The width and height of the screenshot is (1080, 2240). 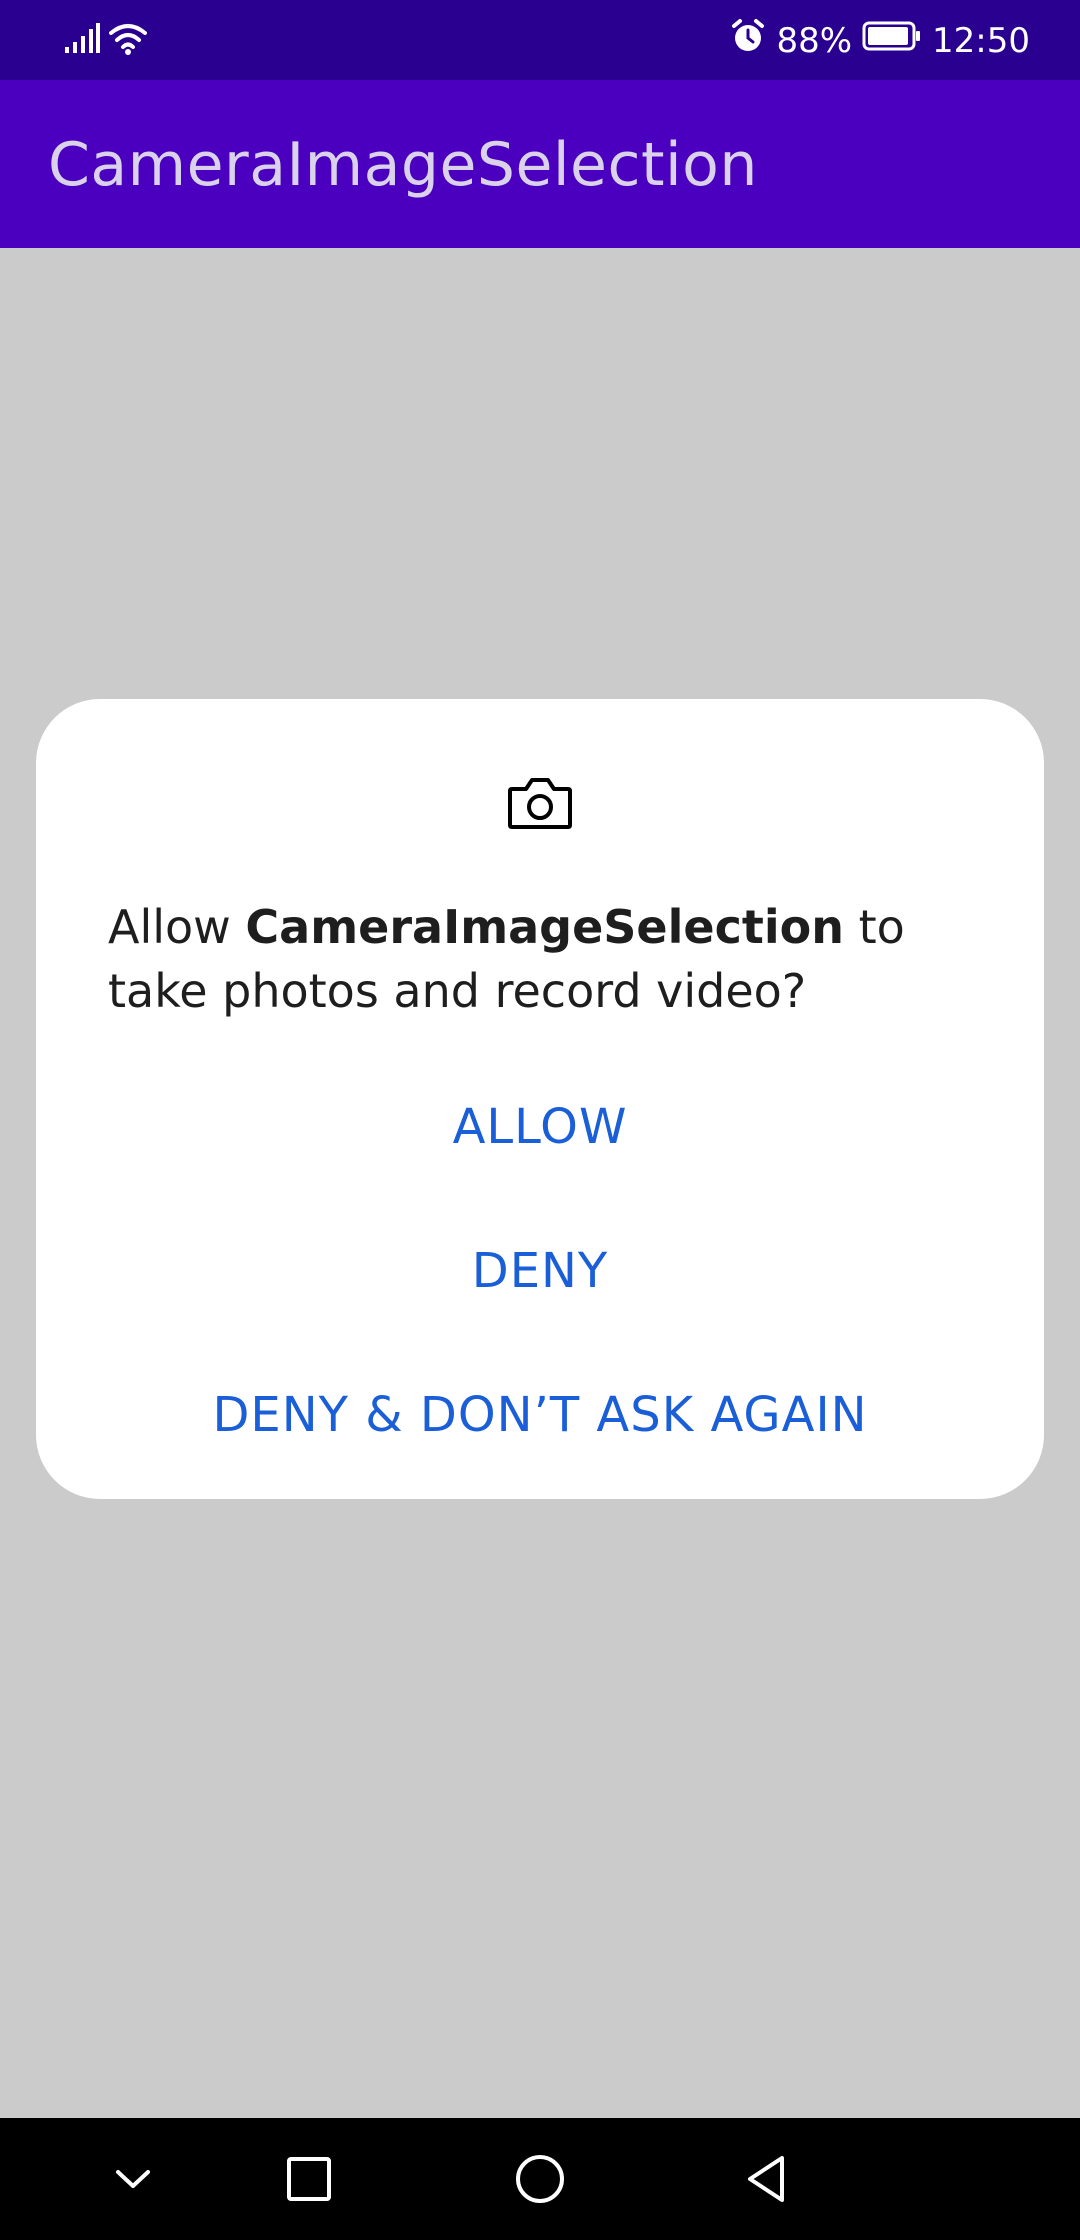 I want to click on wifi-icon, so click(x=128, y=41).